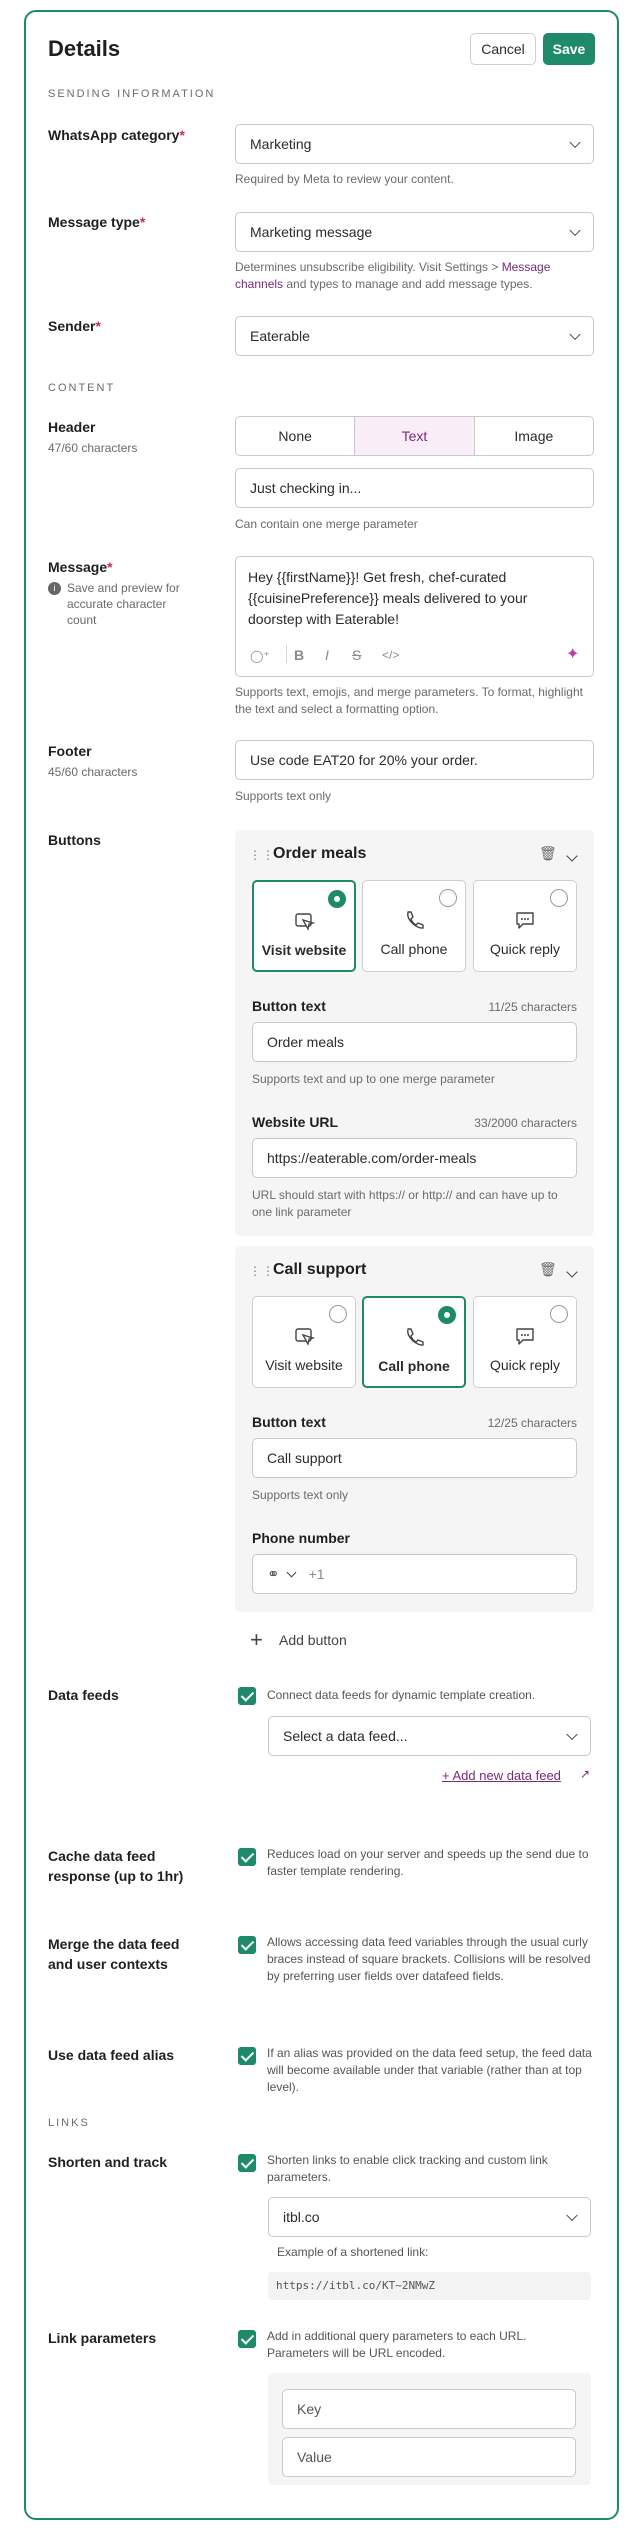 The height and width of the screenshot is (2530, 644). What do you see at coordinates (116, 135) in the screenshot?
I see `whatsapp-category-label: WhatsApp category*` at bounding box center [116, 135].